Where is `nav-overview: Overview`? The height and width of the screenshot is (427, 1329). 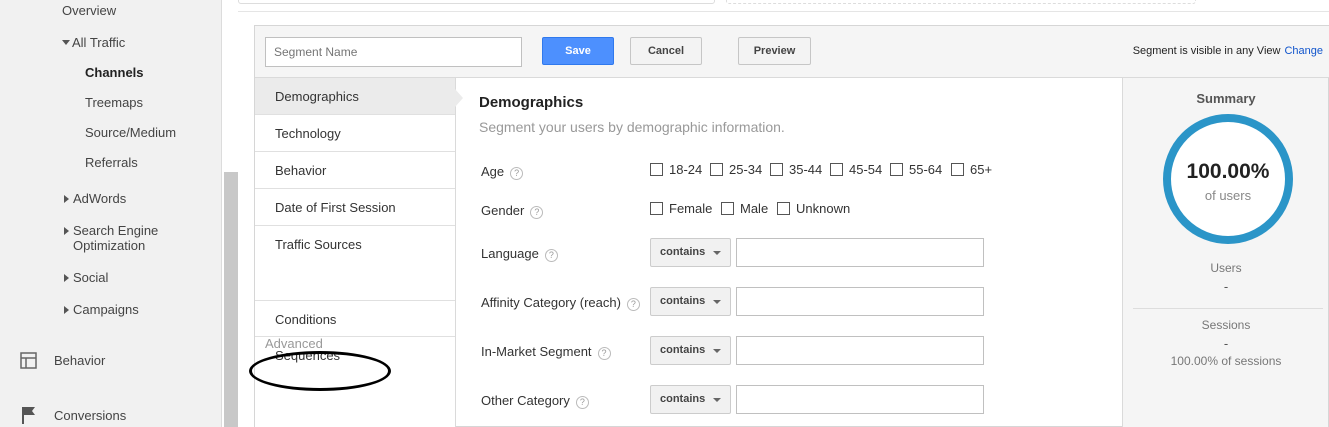
nav-overview: Overview is located at coordinates (89, 10).